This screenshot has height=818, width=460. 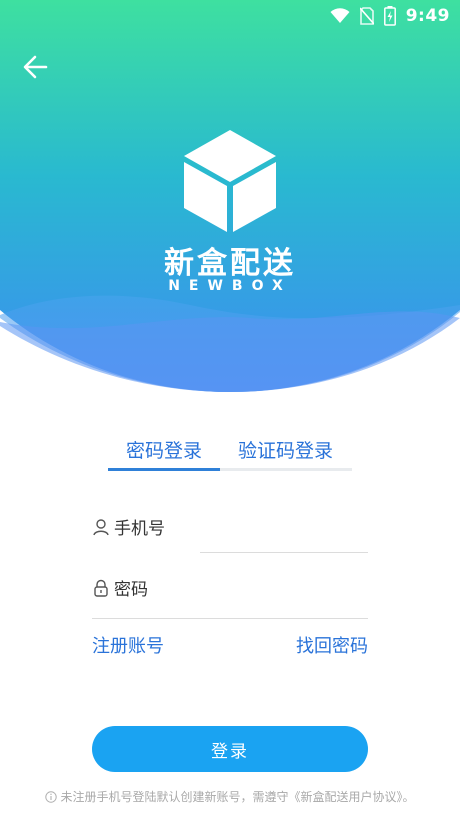 What do you see at coordinates (230, 181) in the screenshot?
I see `cube-icon` at bounding box center [230, 181].